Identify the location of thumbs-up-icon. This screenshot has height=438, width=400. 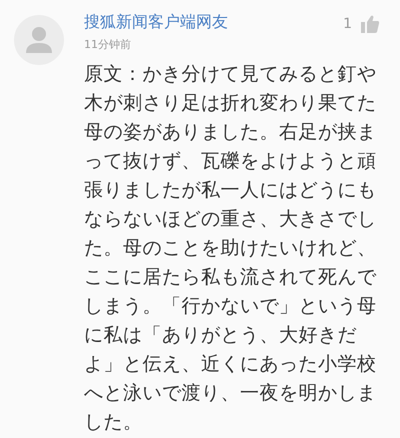
(370, 24).